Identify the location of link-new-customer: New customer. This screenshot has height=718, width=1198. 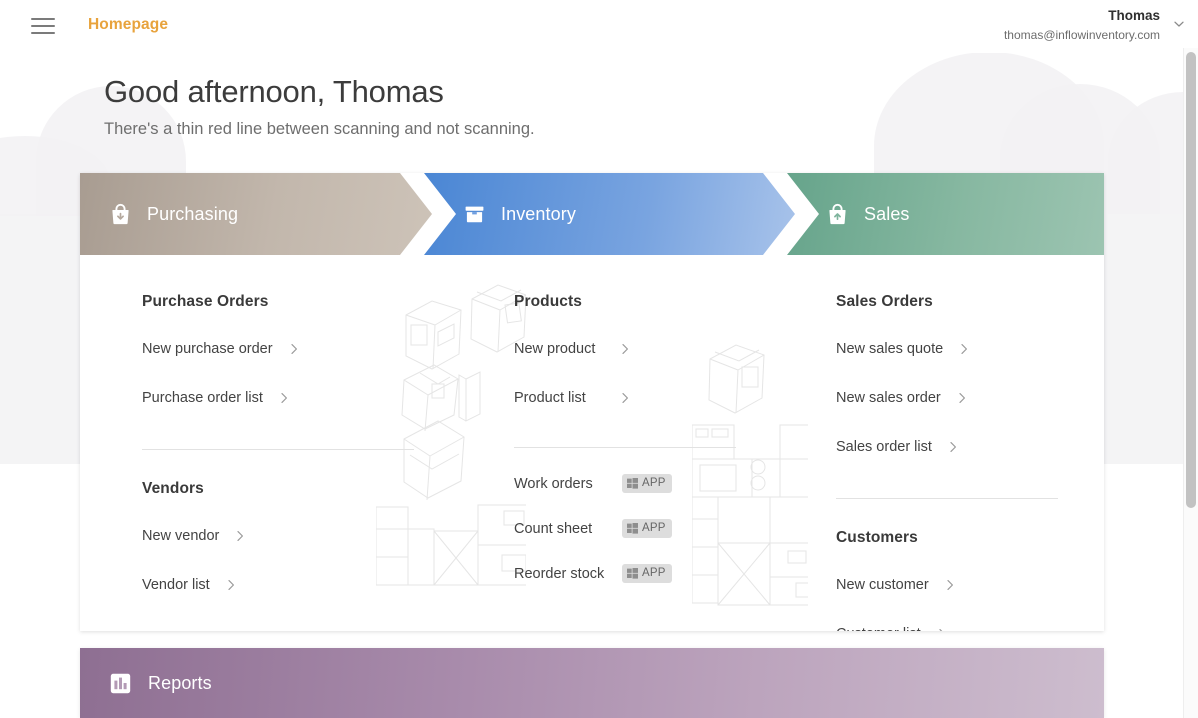
(896, 585).